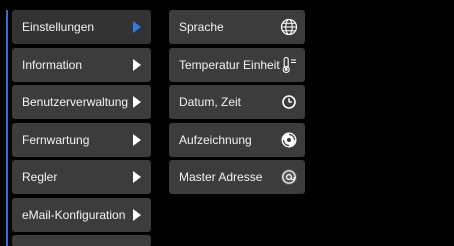  Describe the element at coordinates (289, 102) in the screenshot. I see `clock-icon` at that location.